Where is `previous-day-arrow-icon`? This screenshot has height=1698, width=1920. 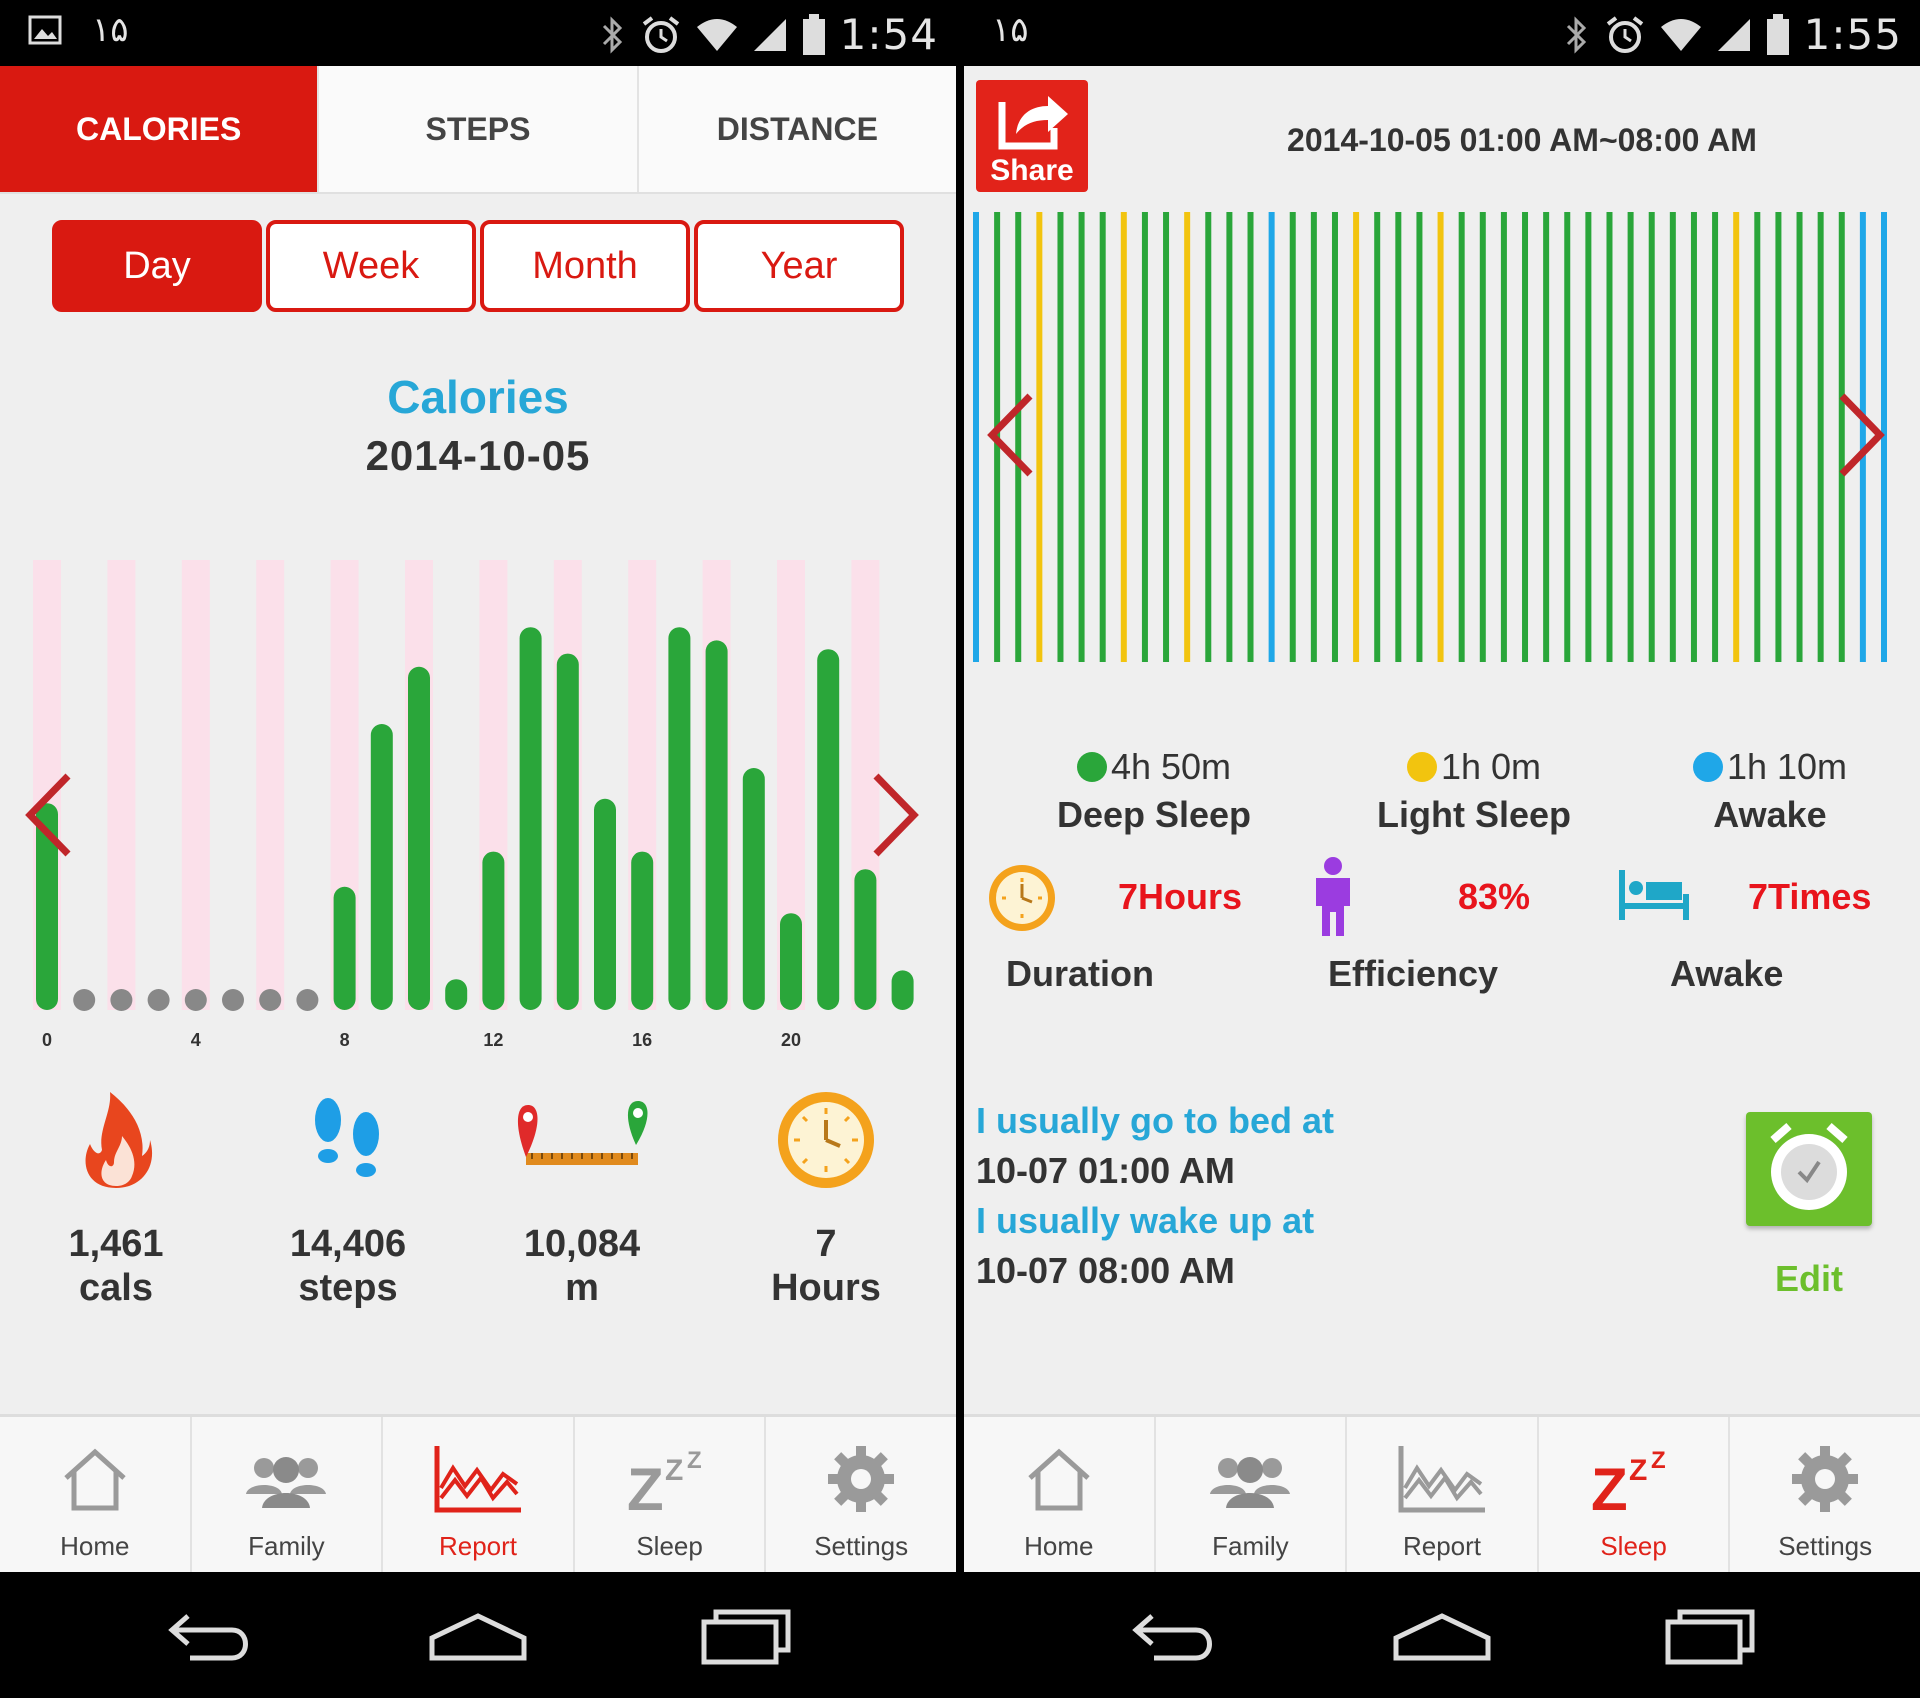
previous-day-arrow-icon is located at coordinates (48, 815).